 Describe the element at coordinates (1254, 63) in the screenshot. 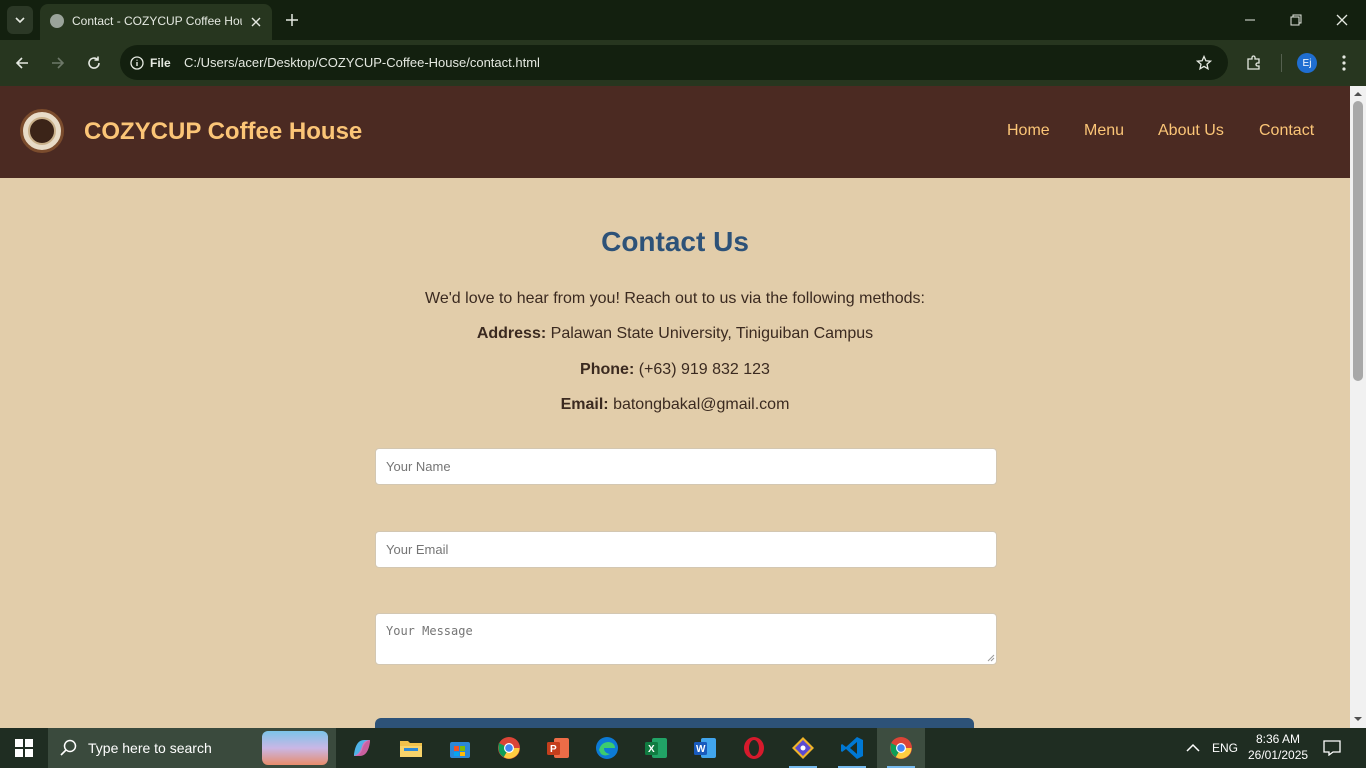

I see `extensions-button` at that location.